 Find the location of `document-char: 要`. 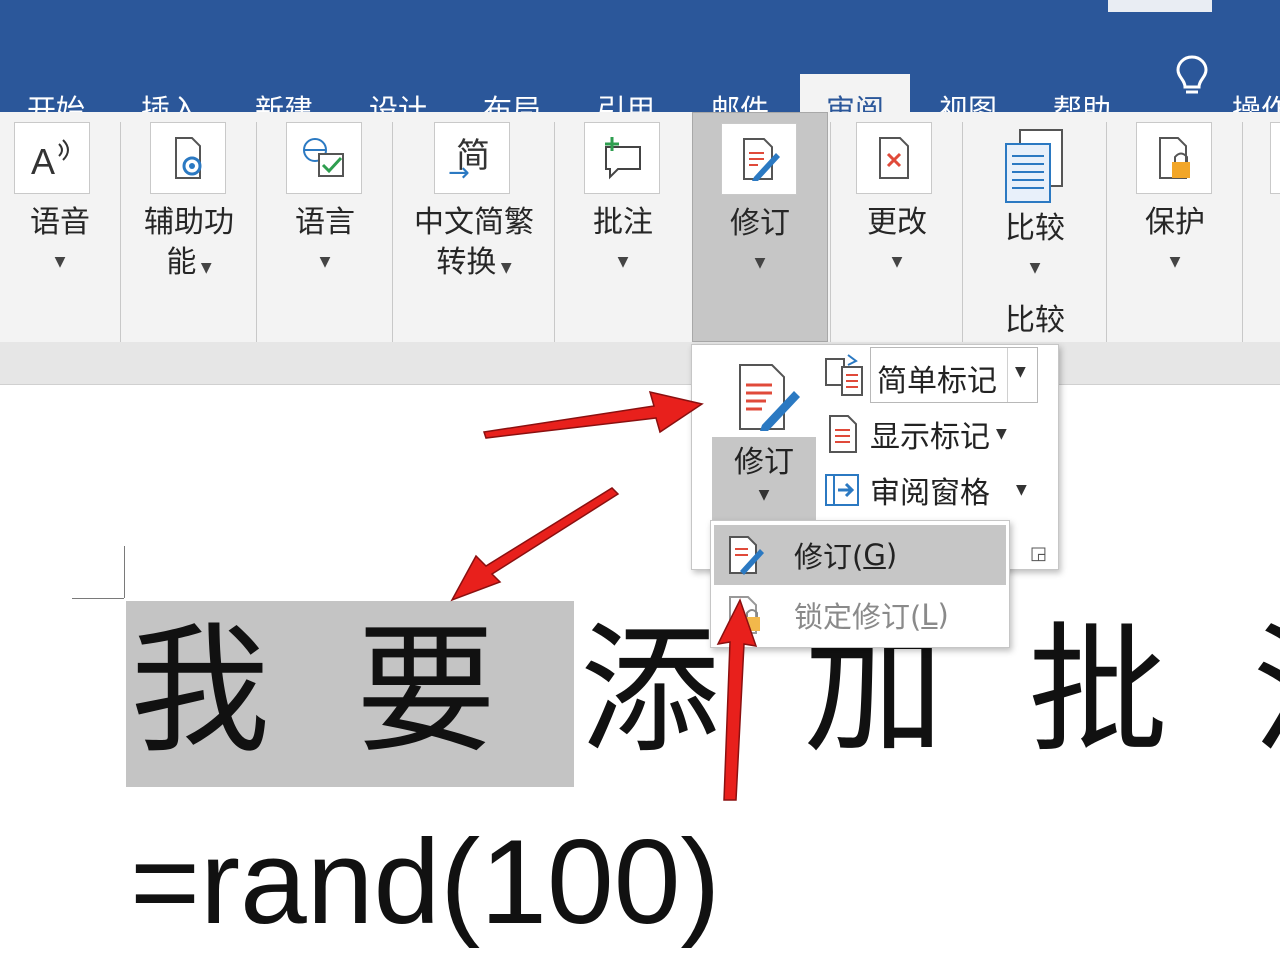

document-char: 要 is located at coordinates (426, 692).